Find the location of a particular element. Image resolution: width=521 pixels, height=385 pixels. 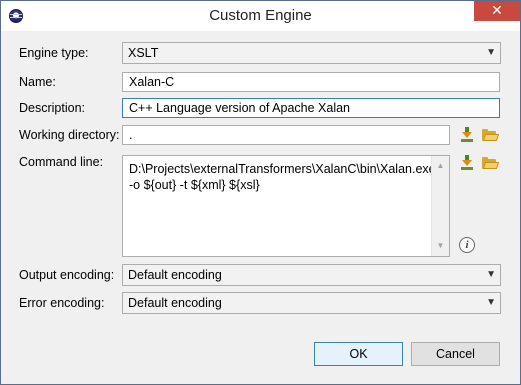

scroll-up-icon: ▲ is located at coordinates (440, 166).